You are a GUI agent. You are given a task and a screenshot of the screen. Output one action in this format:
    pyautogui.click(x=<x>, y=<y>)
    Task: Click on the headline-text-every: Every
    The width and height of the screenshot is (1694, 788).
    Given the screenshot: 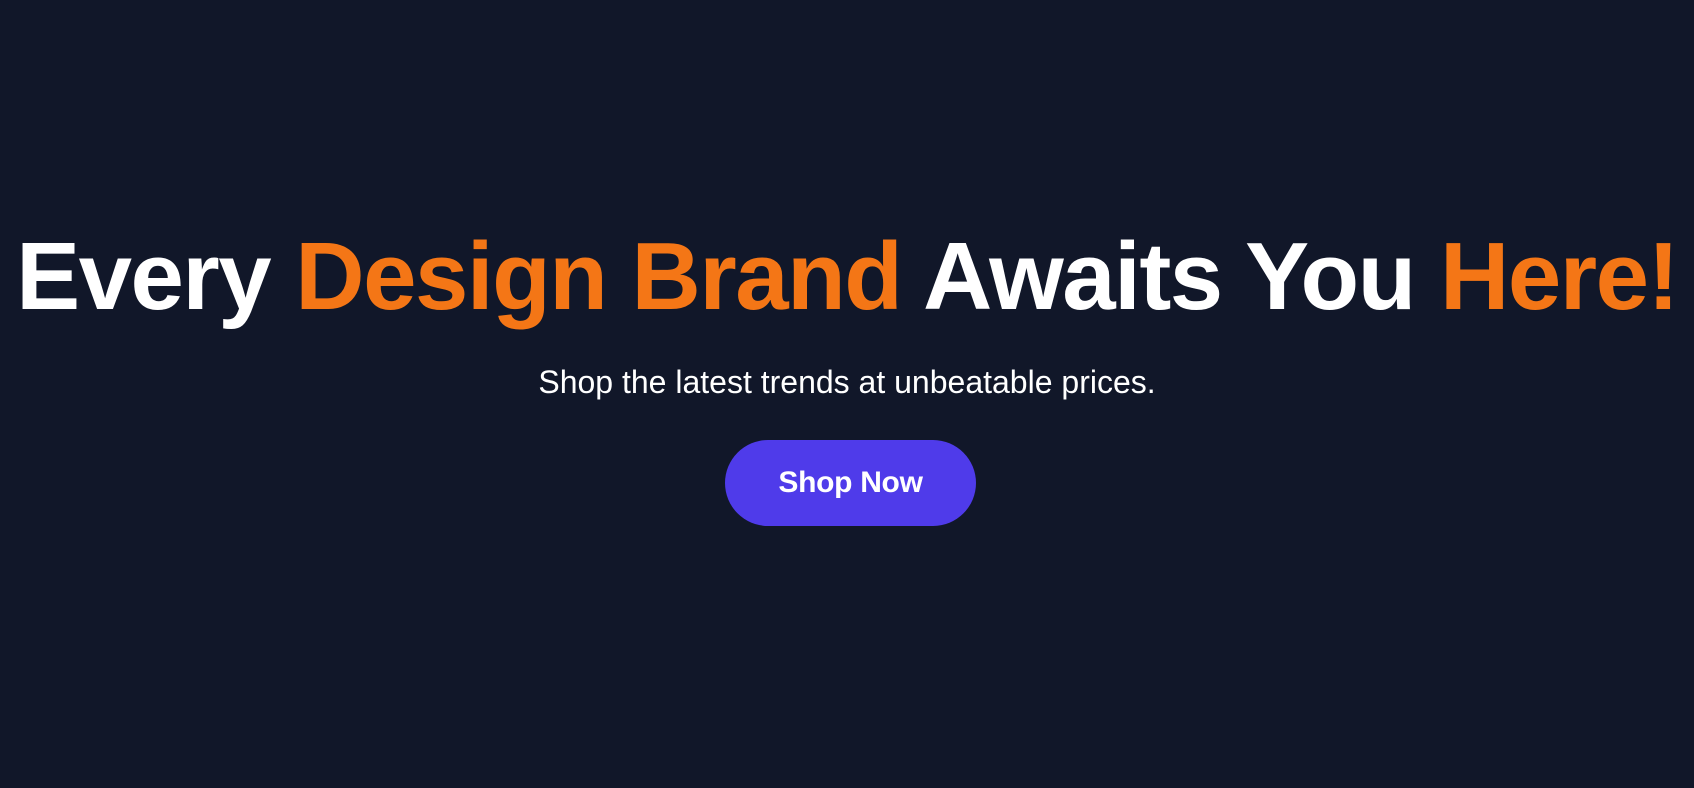 What is the action you would take?
    pyautogui.click(x=156, y=276)
    